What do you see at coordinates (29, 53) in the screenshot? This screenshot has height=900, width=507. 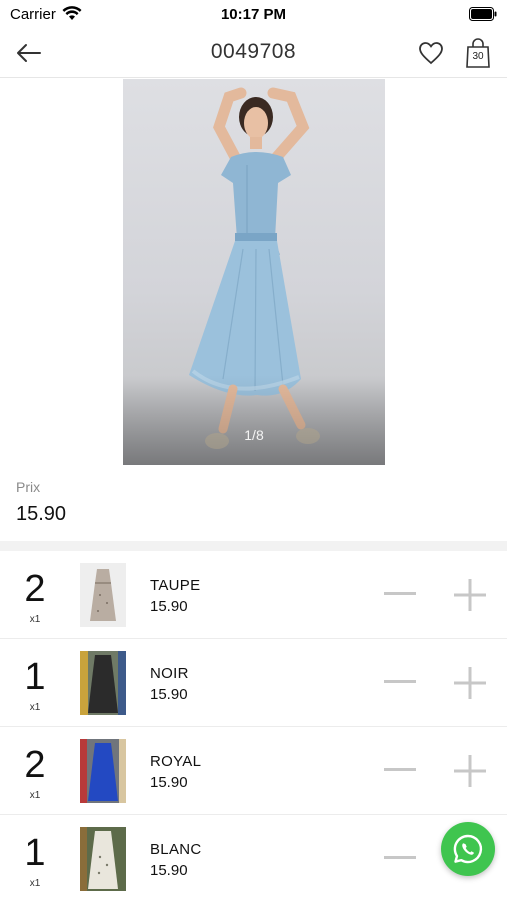 I see `back-arrow-icon` at bounding box center [29, 53].